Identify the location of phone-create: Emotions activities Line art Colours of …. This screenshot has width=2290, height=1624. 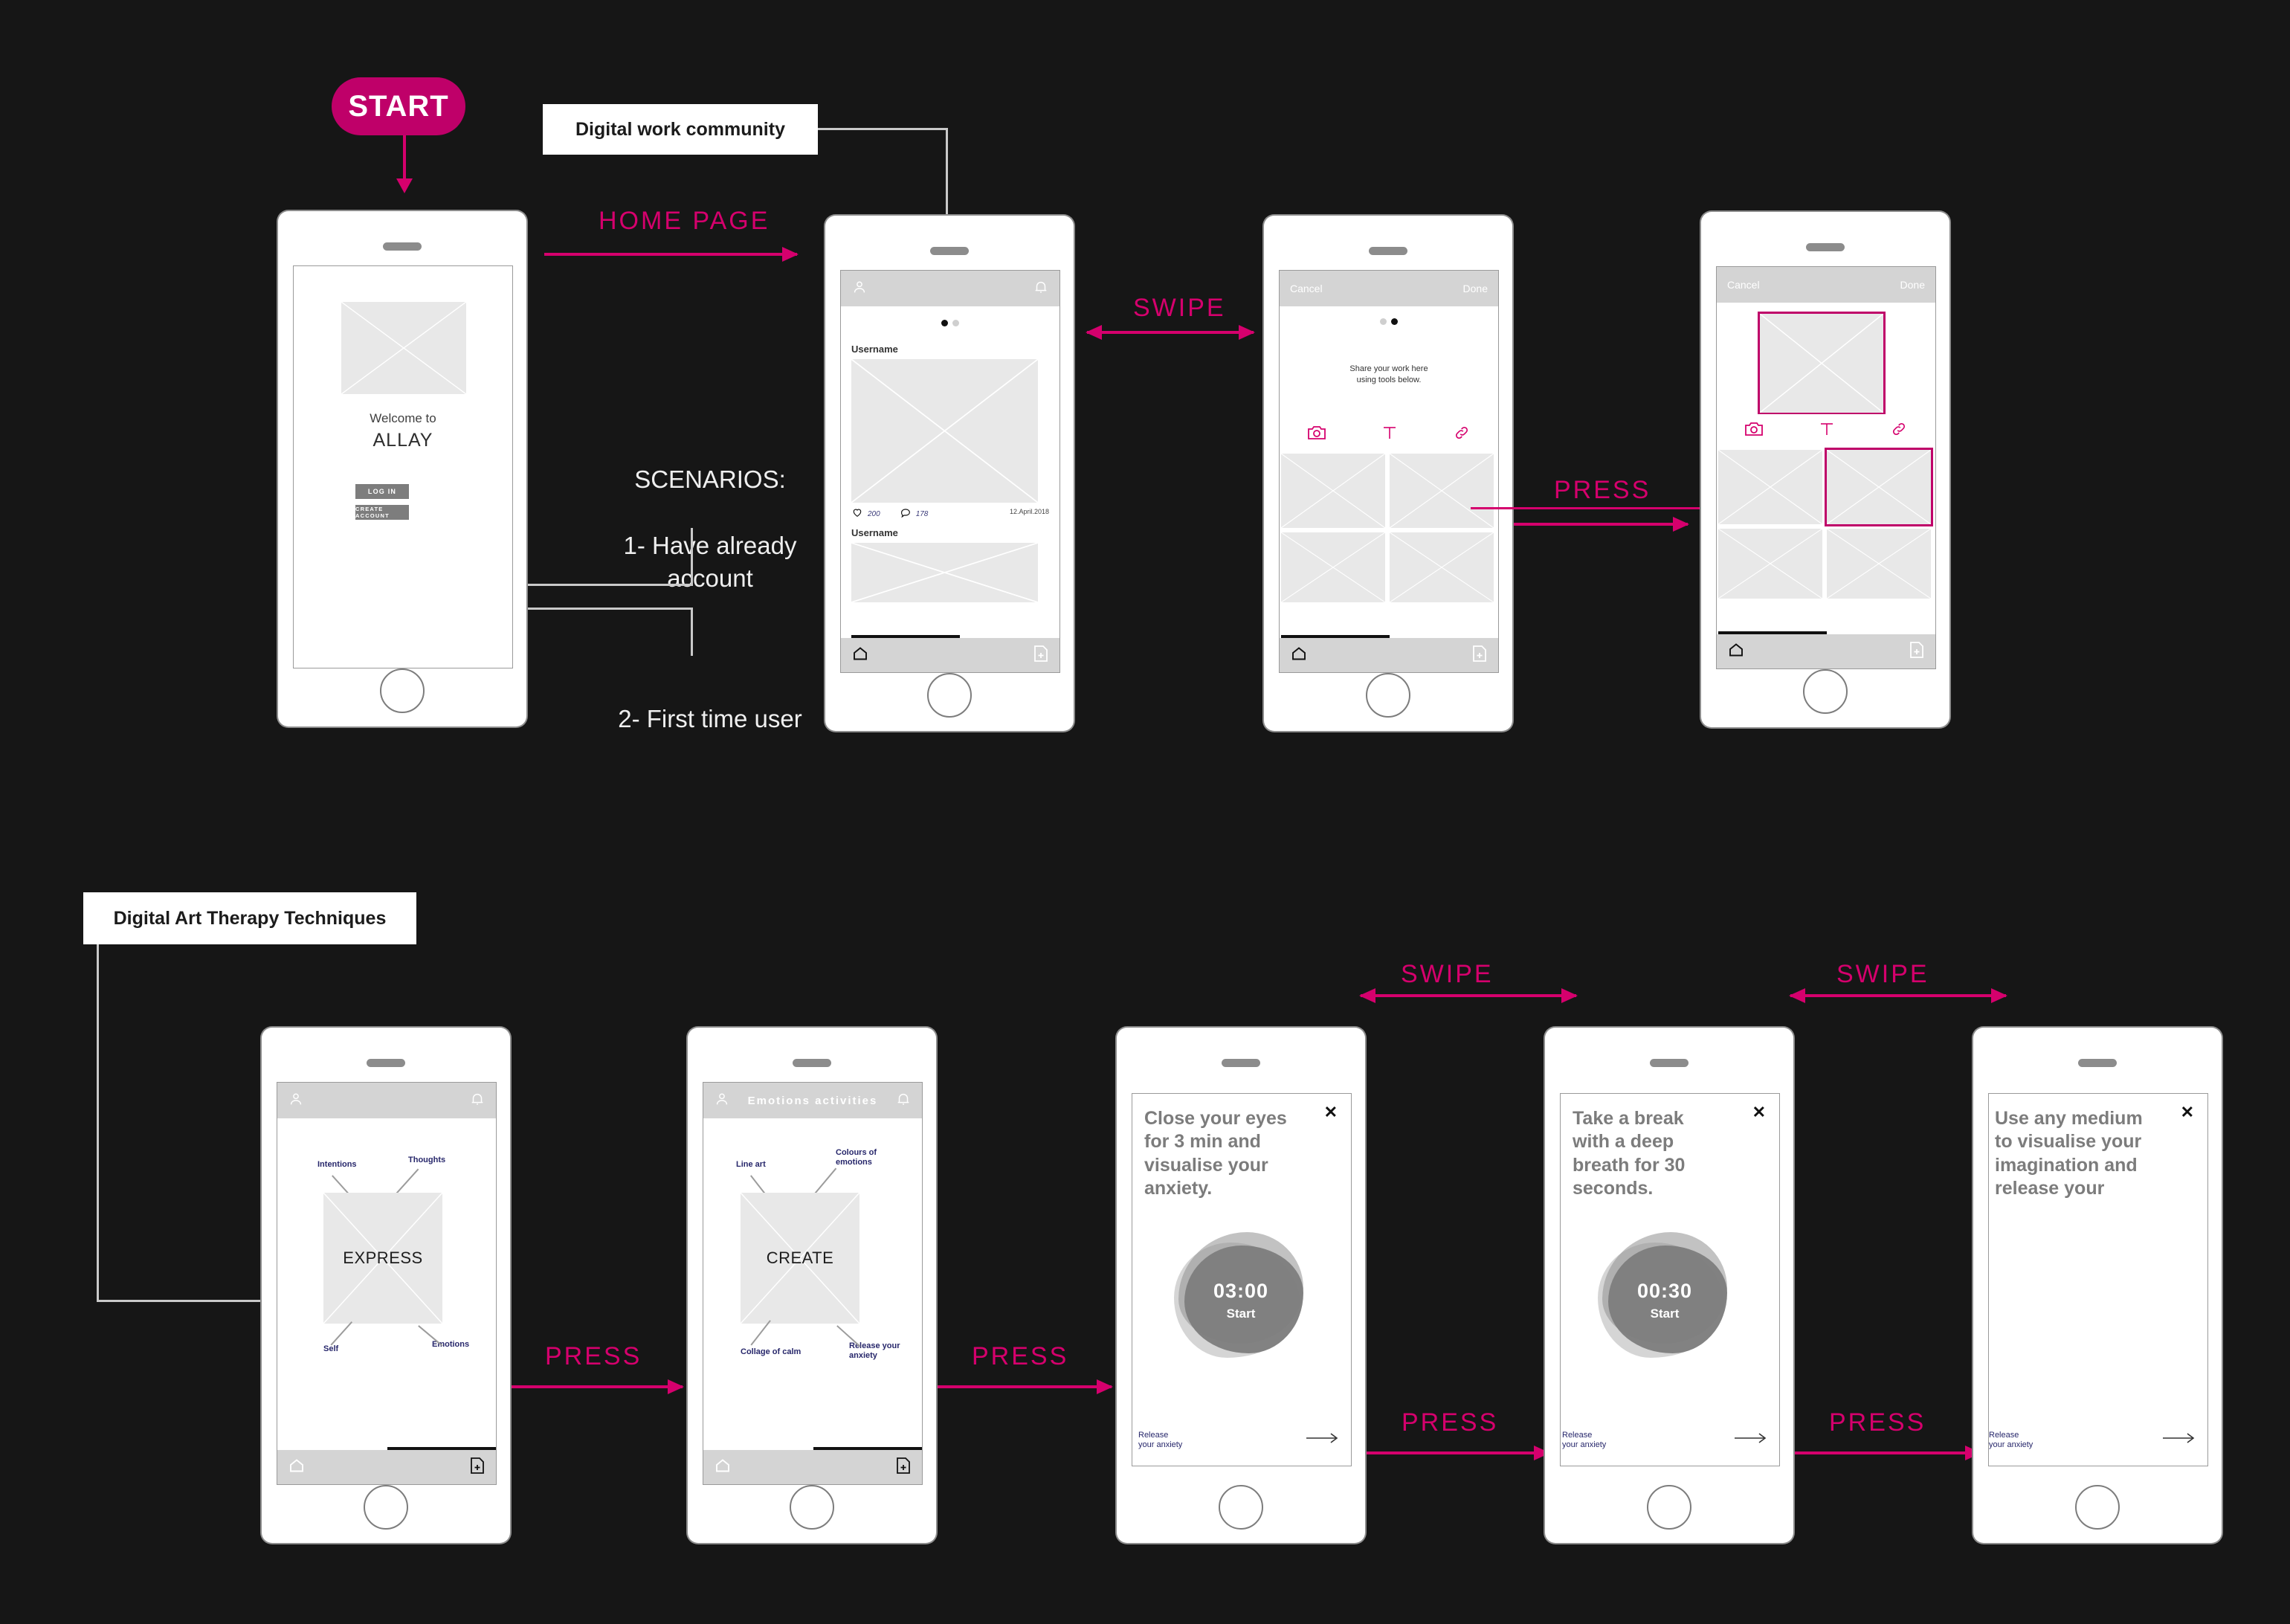
(812, 1285).